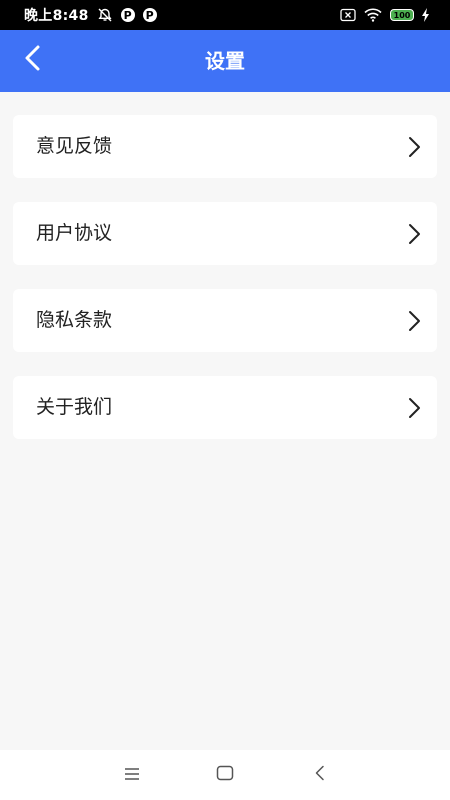 The height and width of the screenshot is (800, 450). I want to click on page-title: 设置, so click(225, 61).